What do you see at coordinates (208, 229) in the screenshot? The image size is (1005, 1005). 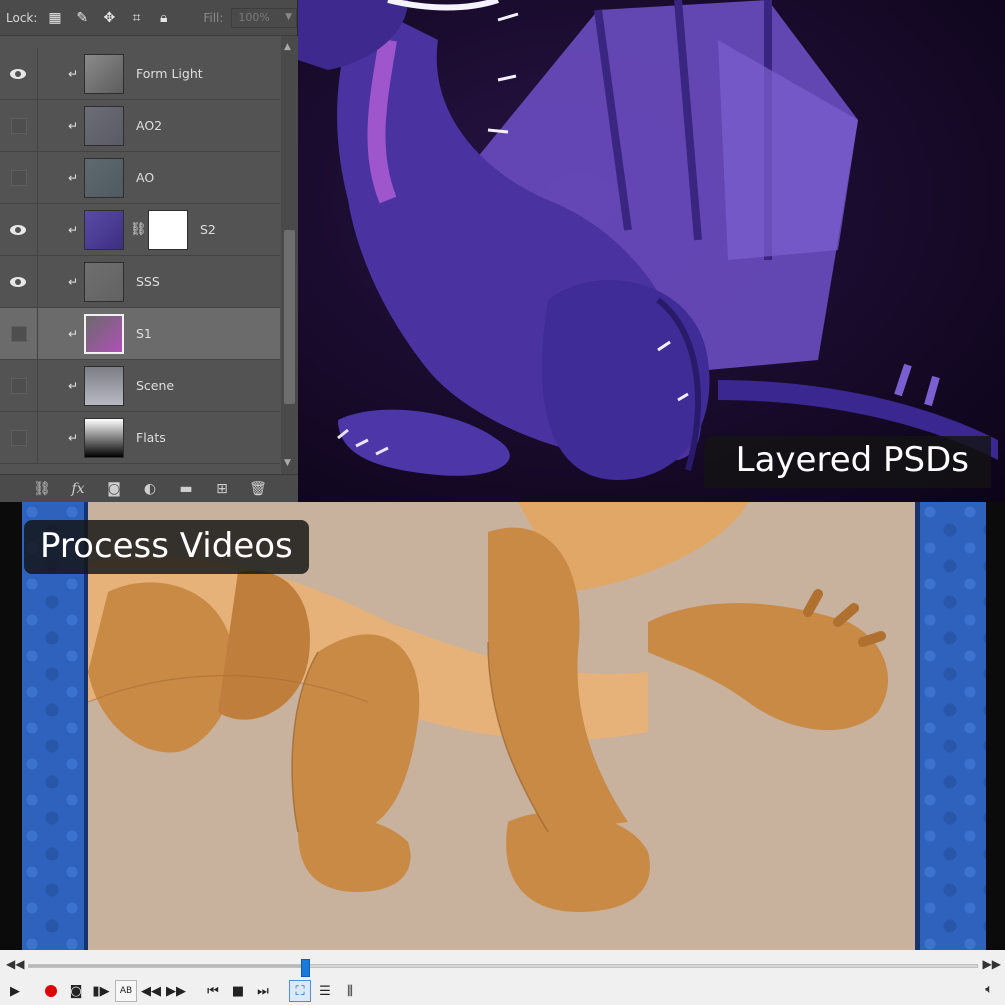 I see `layer-name: S2` at bounding box center [208, 229].